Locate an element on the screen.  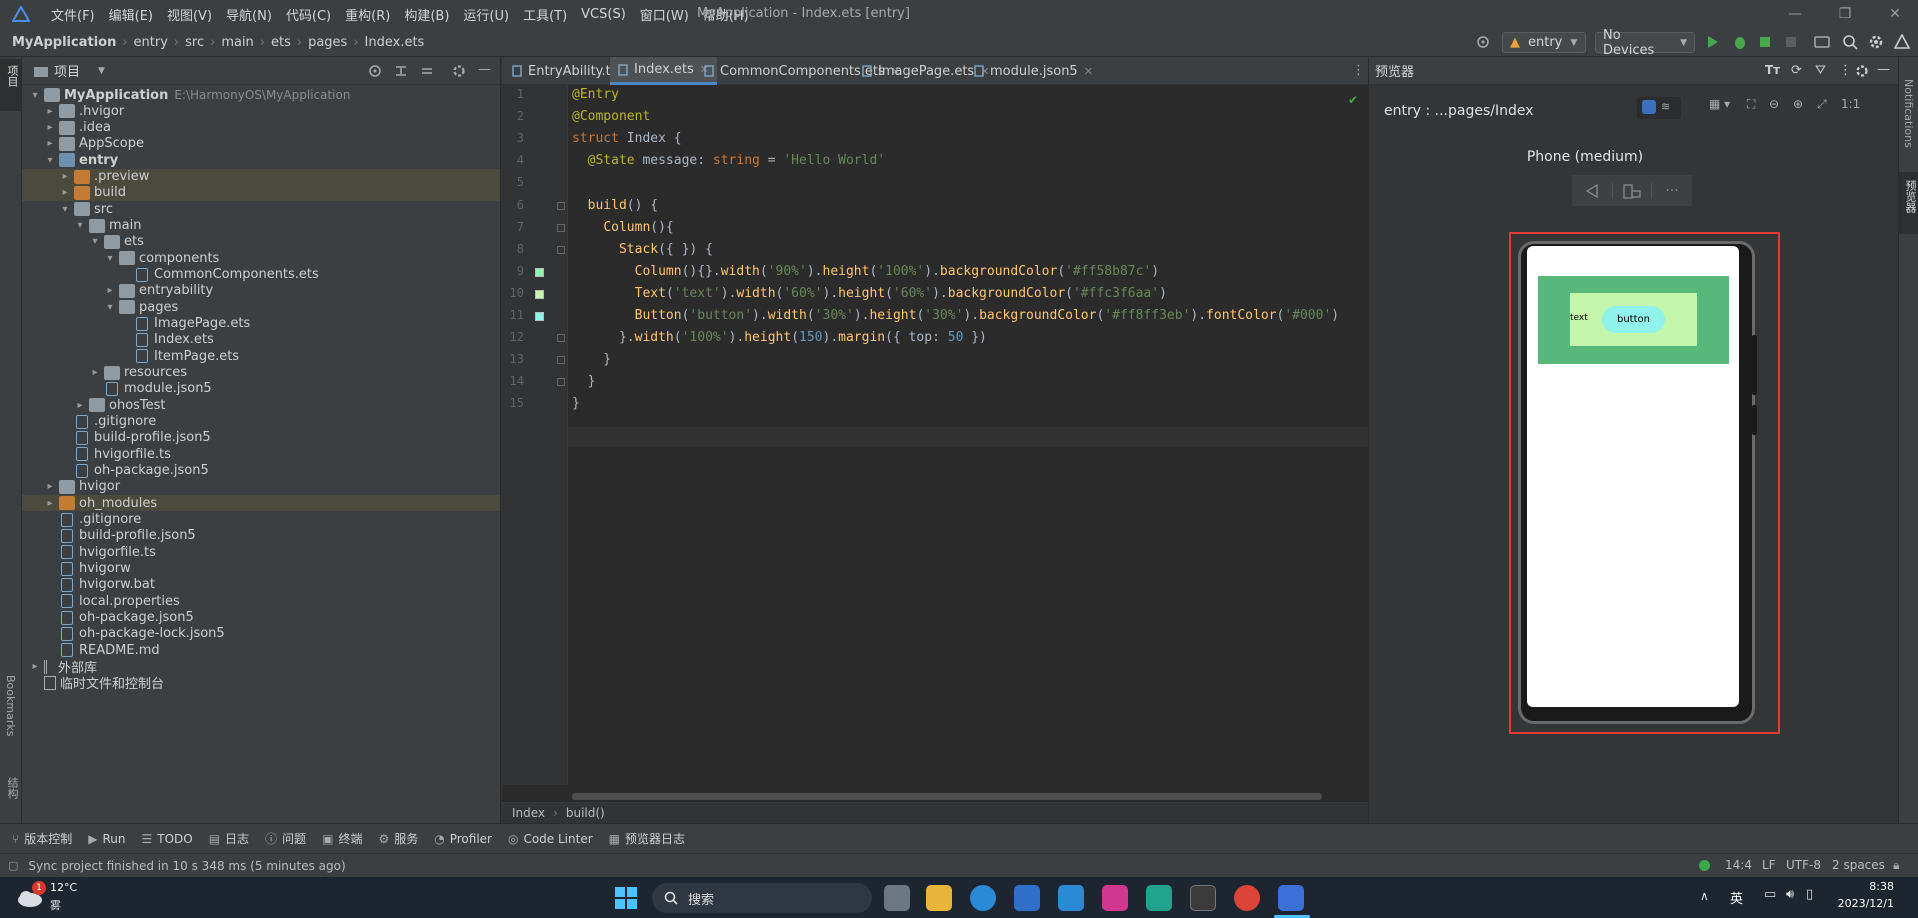
breadcrumb-item: main is located at coordinates (237, 42).